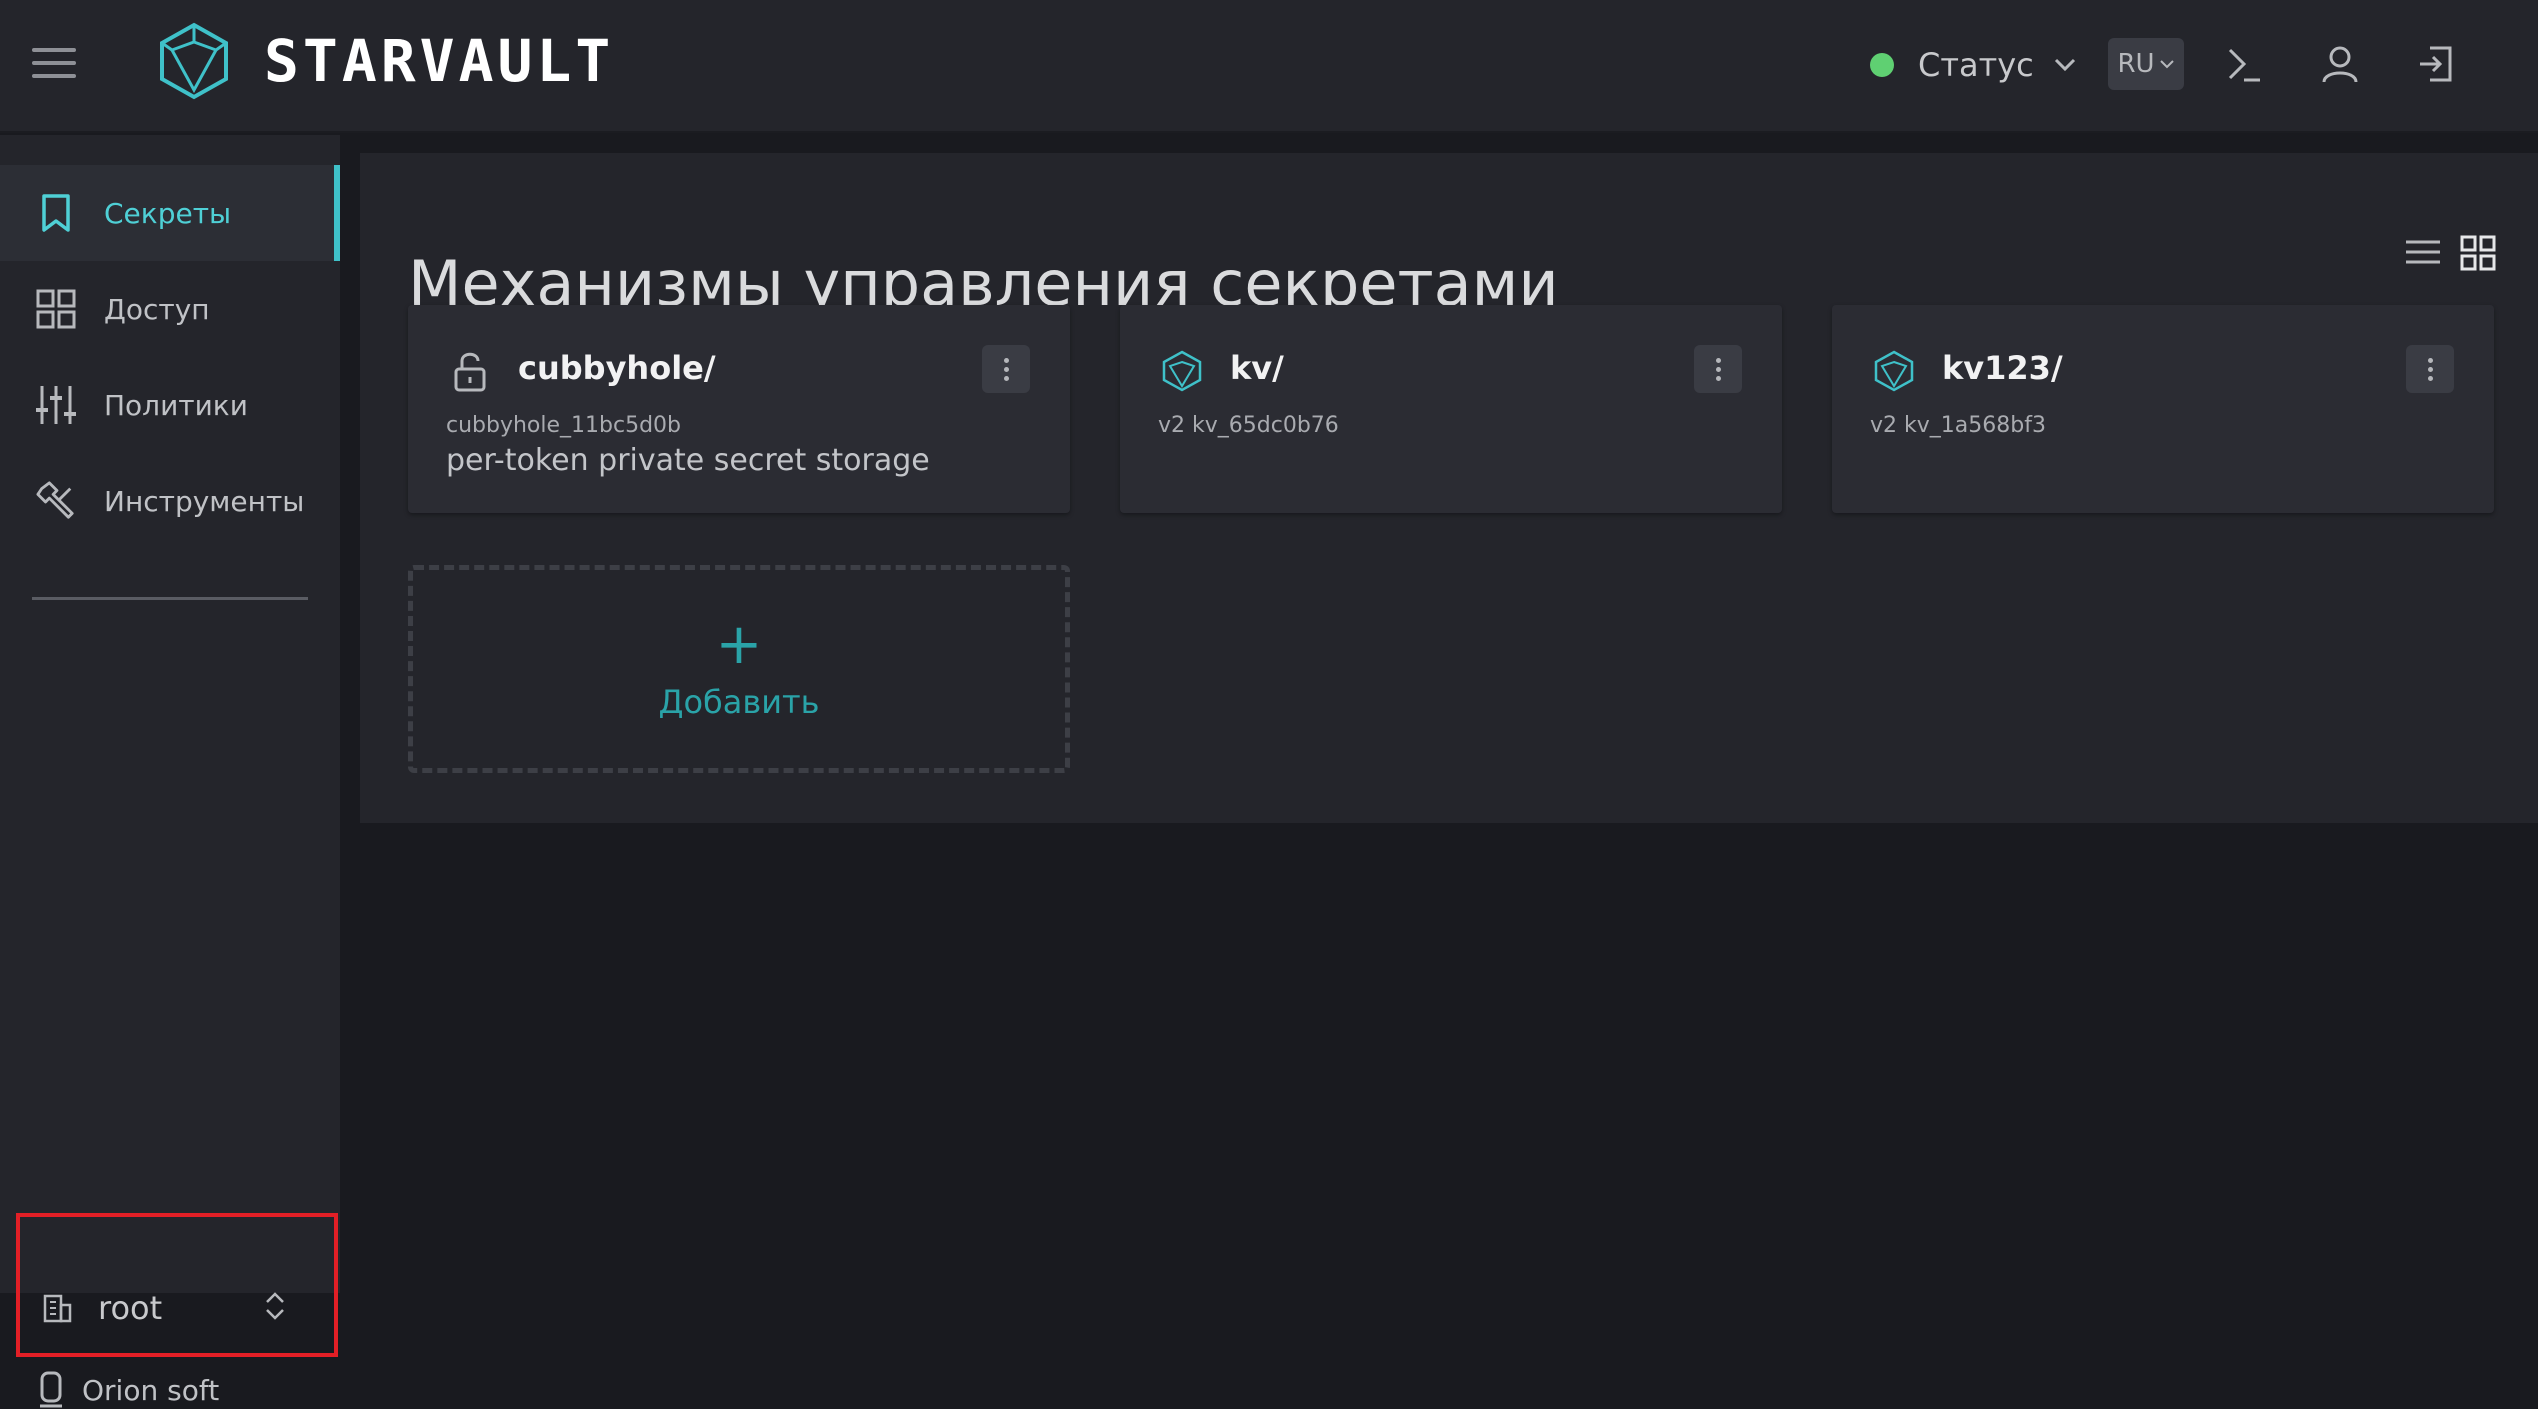  Describe the element at coordinates (2002, 368) in the screenshot. I see `card-title: kv123/` at that location.